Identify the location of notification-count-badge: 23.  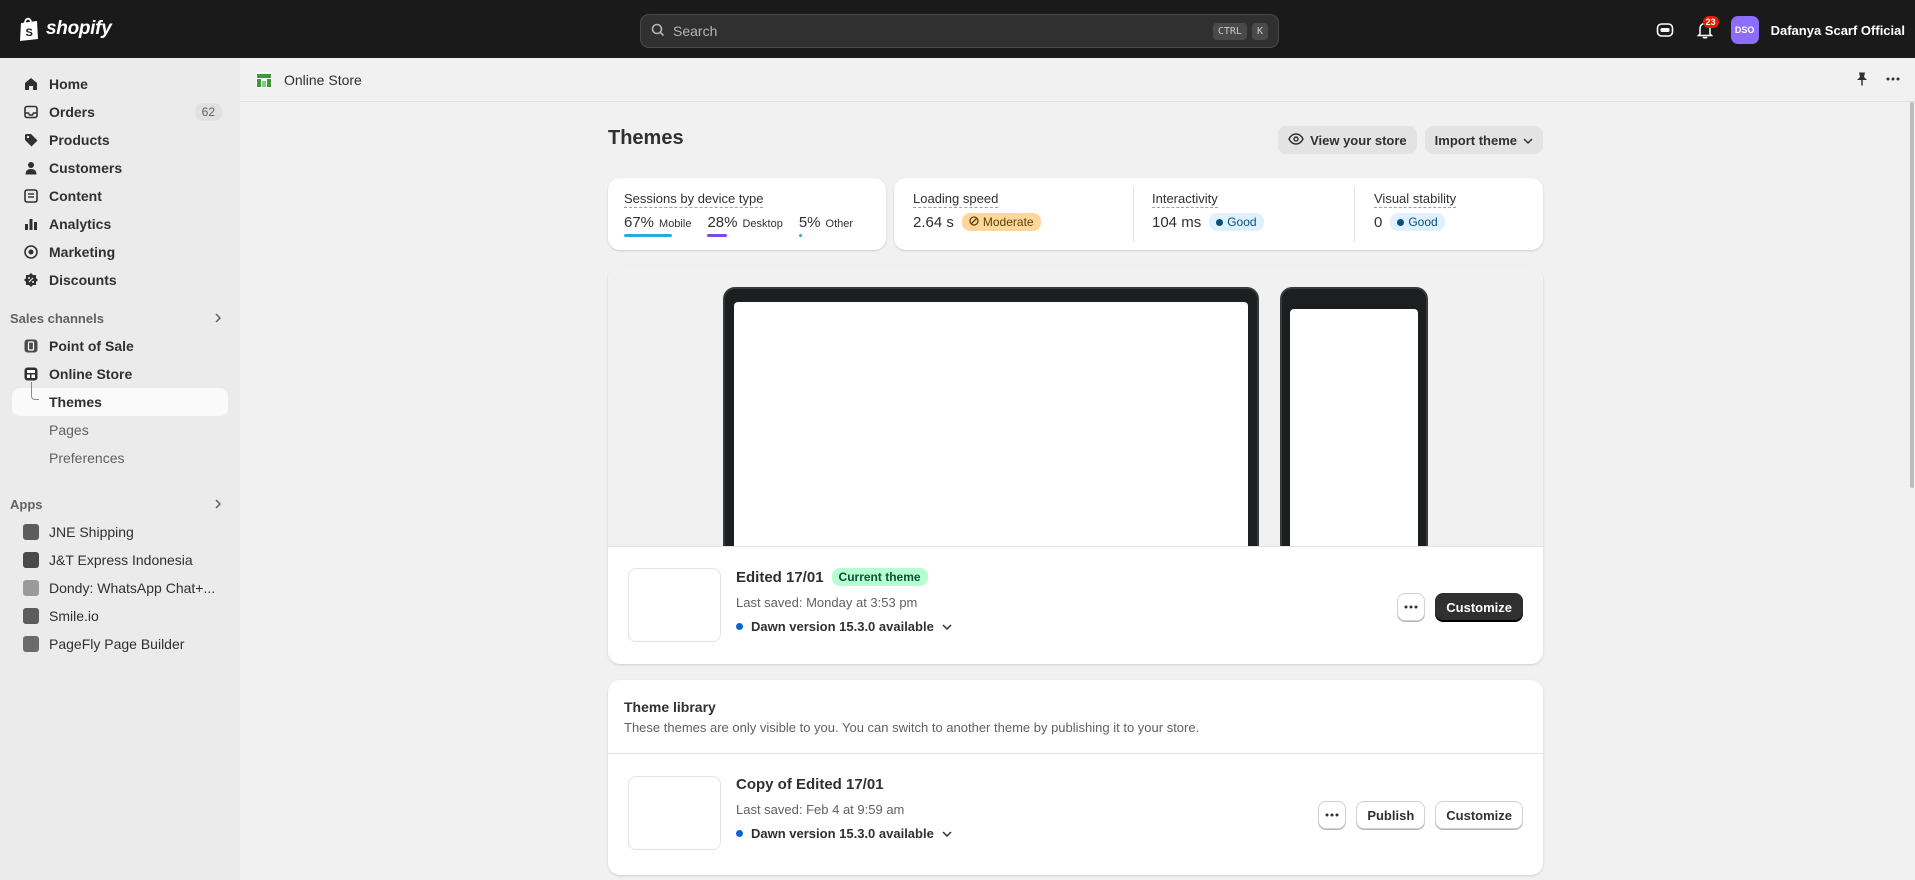
(1710, 22).